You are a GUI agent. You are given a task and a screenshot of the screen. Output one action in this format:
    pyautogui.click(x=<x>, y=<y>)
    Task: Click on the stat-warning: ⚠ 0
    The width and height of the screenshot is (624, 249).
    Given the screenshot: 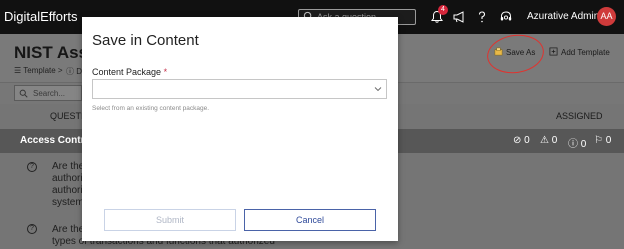 What is the action you would take?
    pyautogui.click(x=549, y=140)
    